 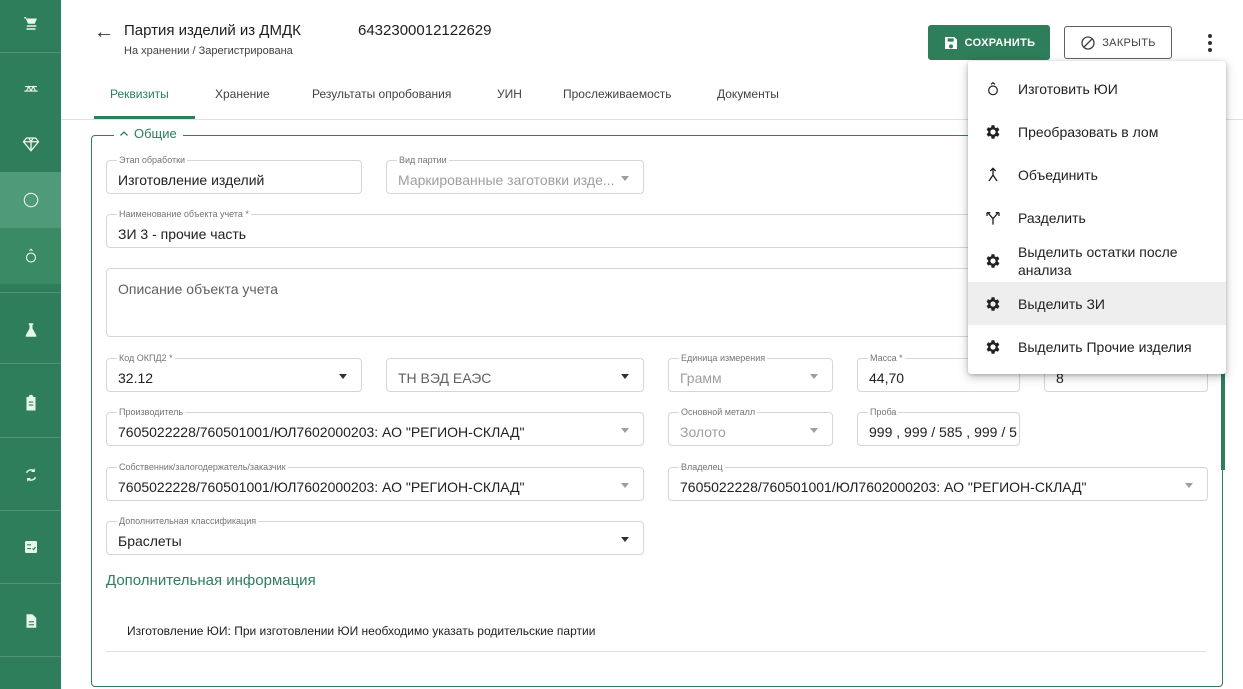 I want to click on sidebar-item-document, so click(x=30, y=621).